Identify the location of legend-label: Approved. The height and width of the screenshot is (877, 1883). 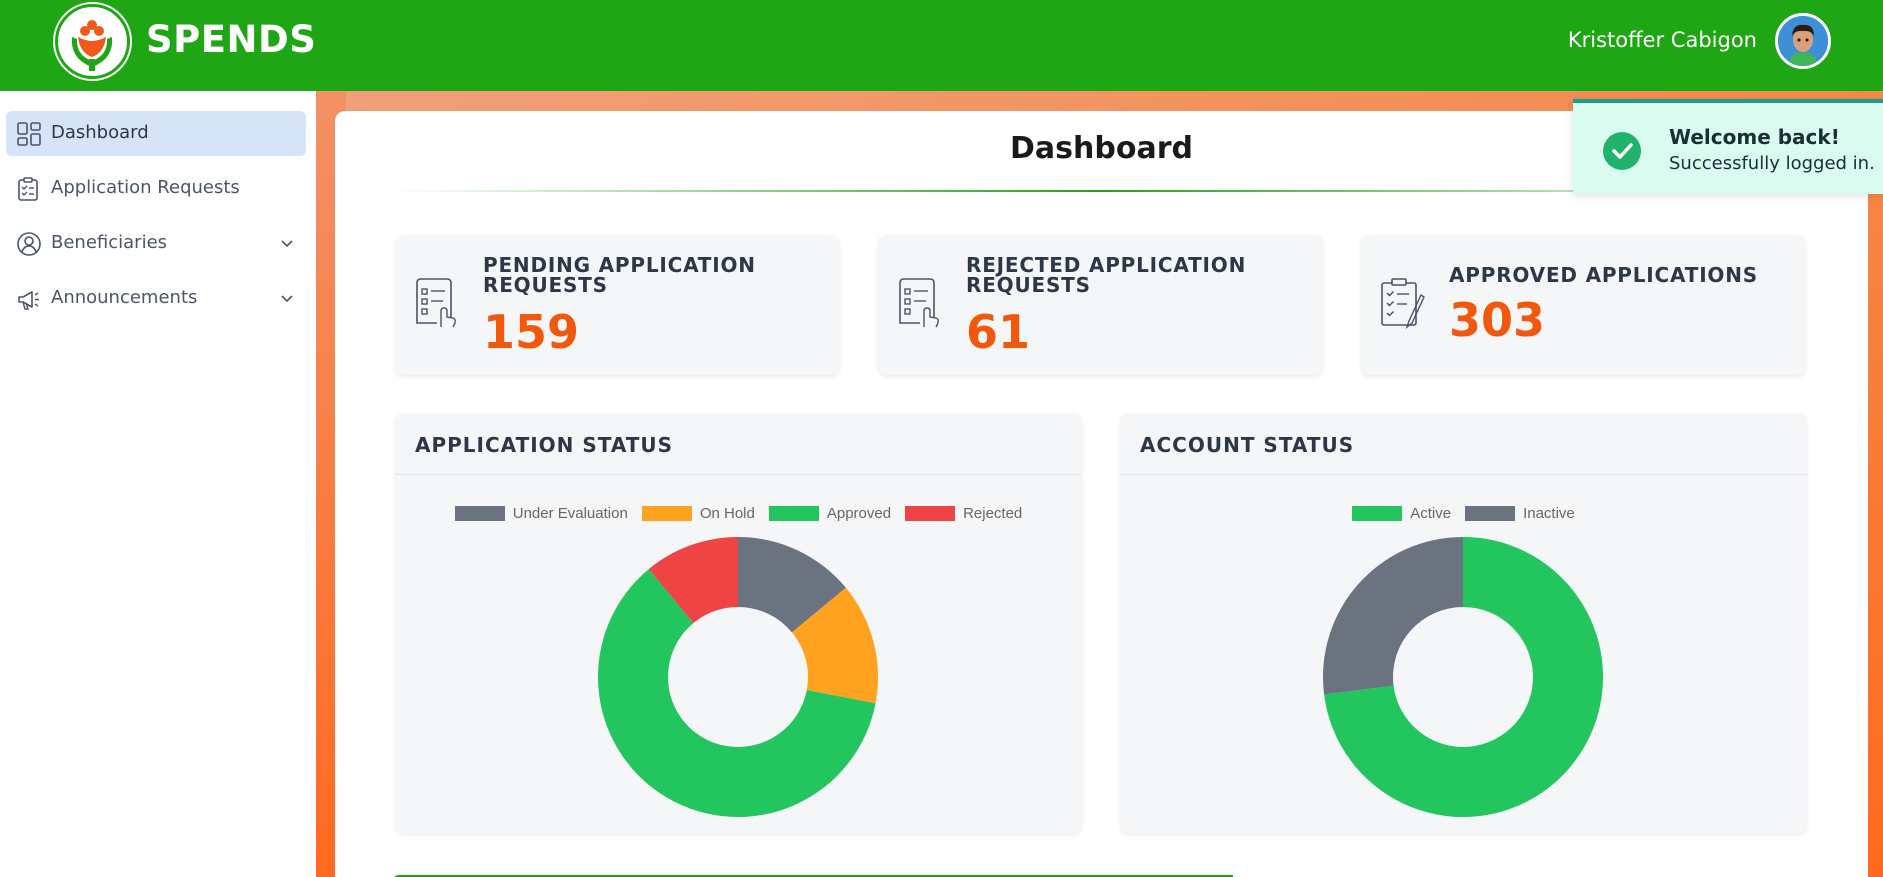
(859, 513).